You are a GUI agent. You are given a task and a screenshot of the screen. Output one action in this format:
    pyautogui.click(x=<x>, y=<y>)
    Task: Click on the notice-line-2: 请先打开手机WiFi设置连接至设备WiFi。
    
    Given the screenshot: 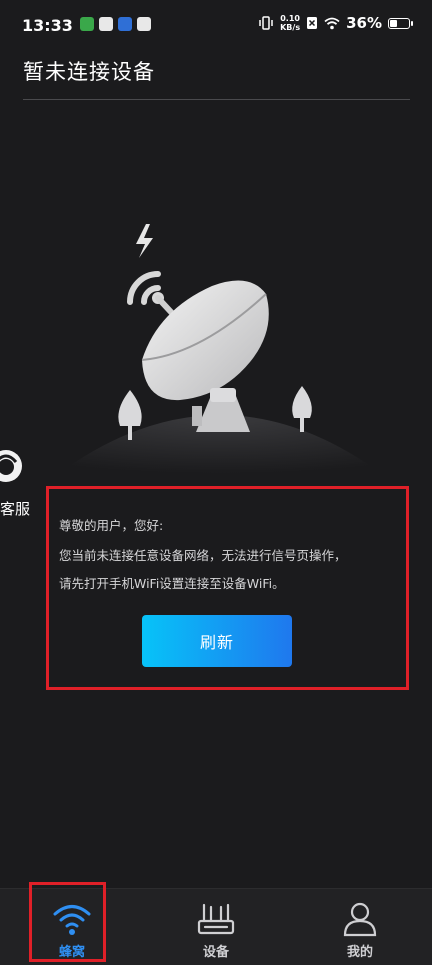 What is the action you would take?
    pyautogui.click(x=172, y=583)
    